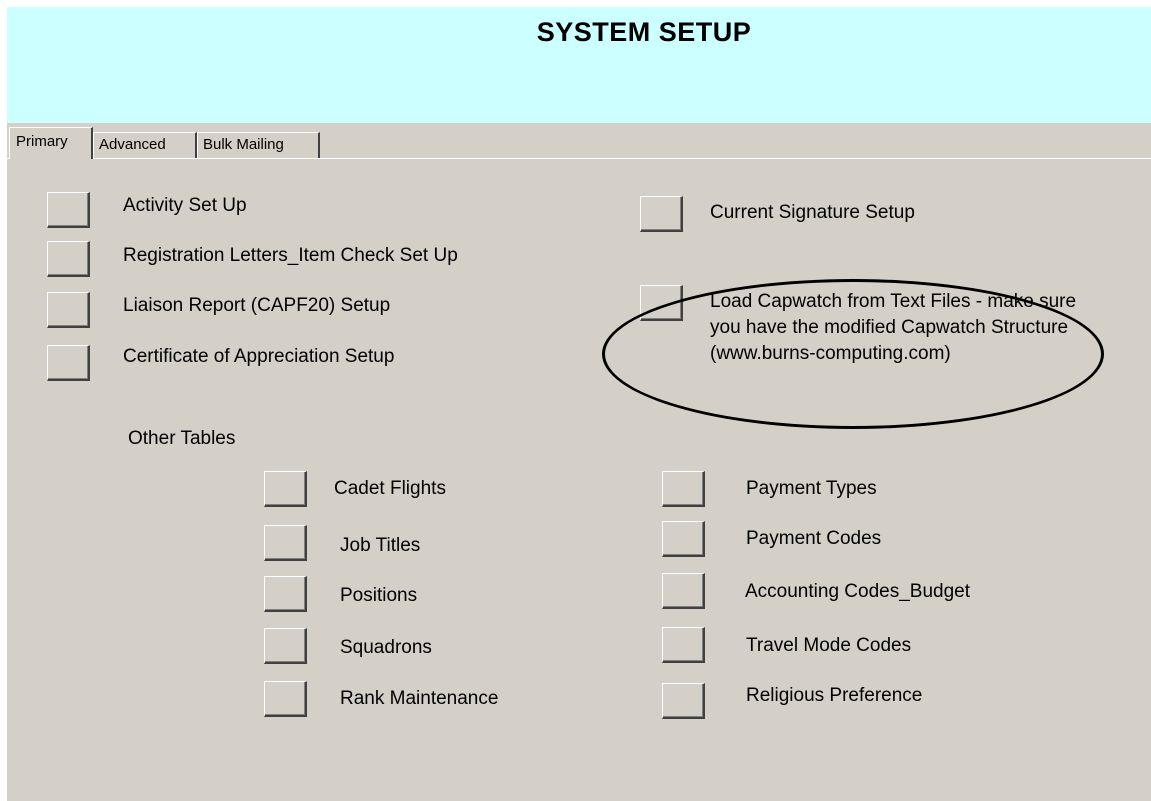 This screenshot has height=801, width=1151. Describe the element at coordinates (68, 210) in the screenshot. I see `activity-setup-button` at that location.